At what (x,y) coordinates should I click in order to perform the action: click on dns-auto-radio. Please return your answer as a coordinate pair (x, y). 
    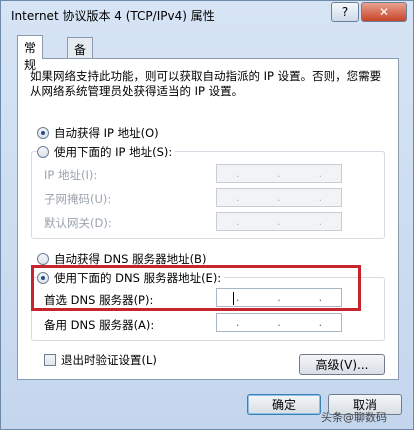
    Looking at the image, I should click on (43, 259).